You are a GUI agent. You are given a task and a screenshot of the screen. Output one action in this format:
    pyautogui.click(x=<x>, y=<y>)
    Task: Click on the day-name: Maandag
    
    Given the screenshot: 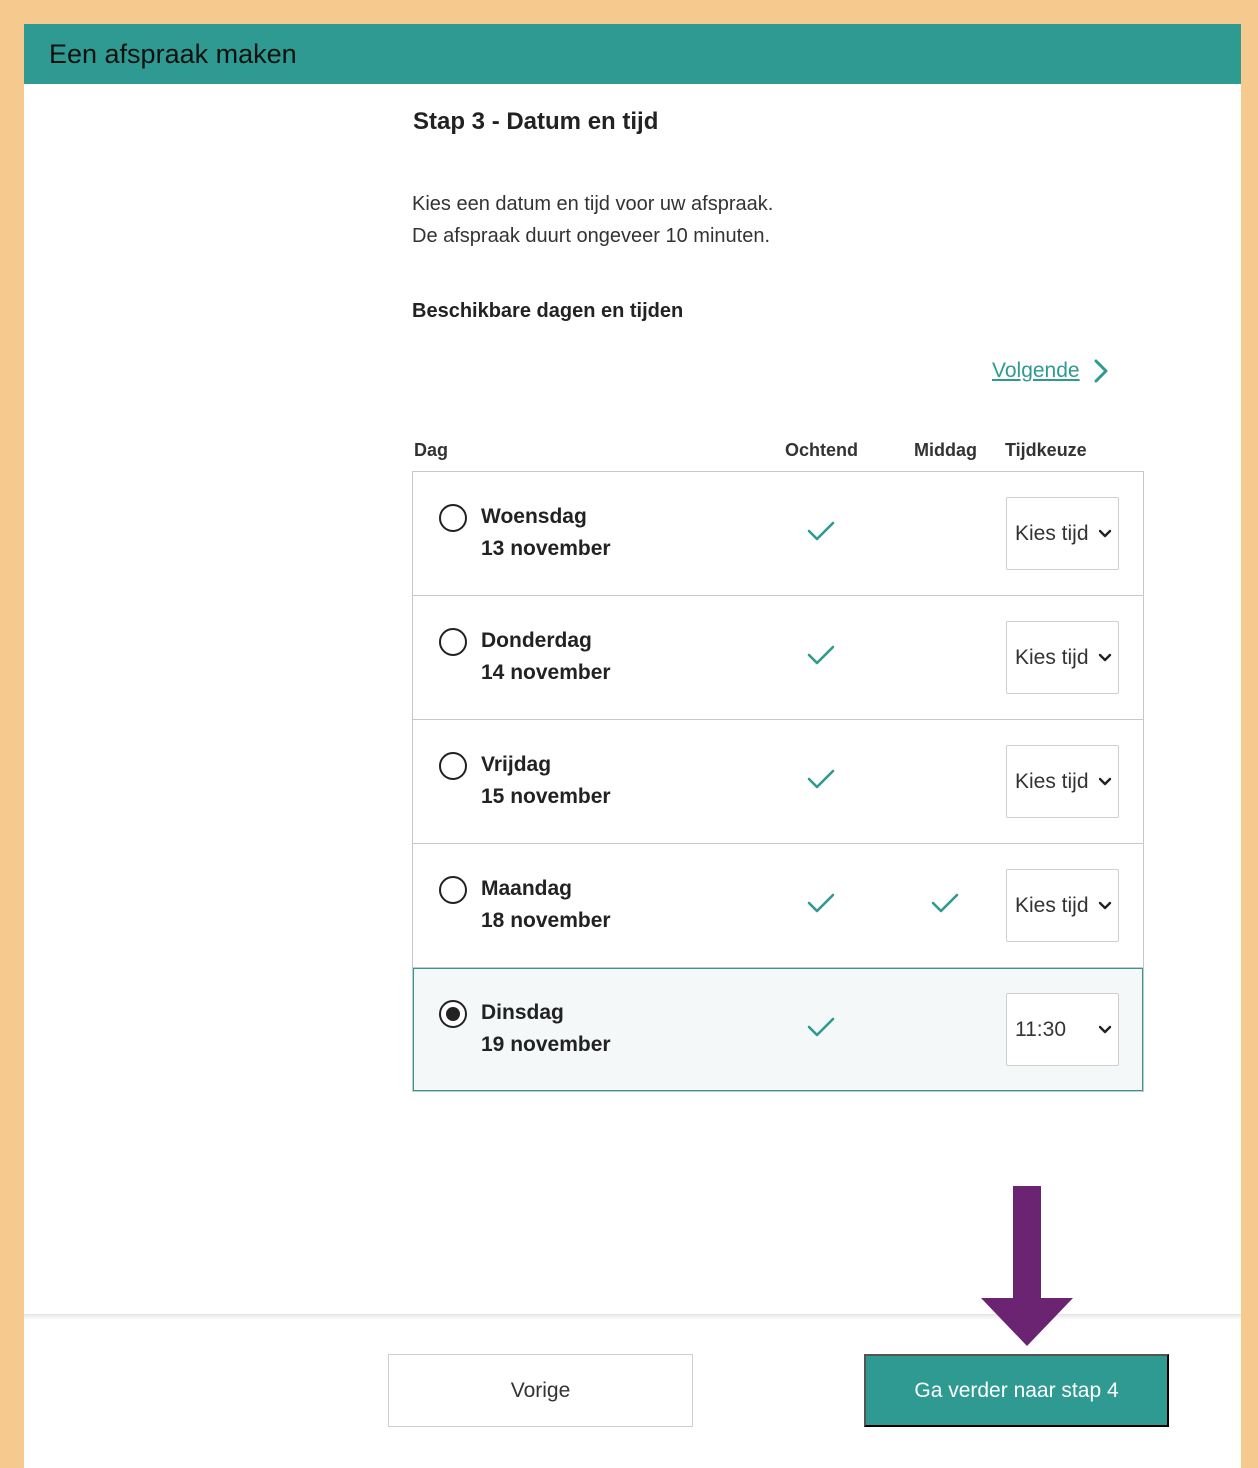 What is the action you would take?
    pyautogui.click(x=527, y=888)
    